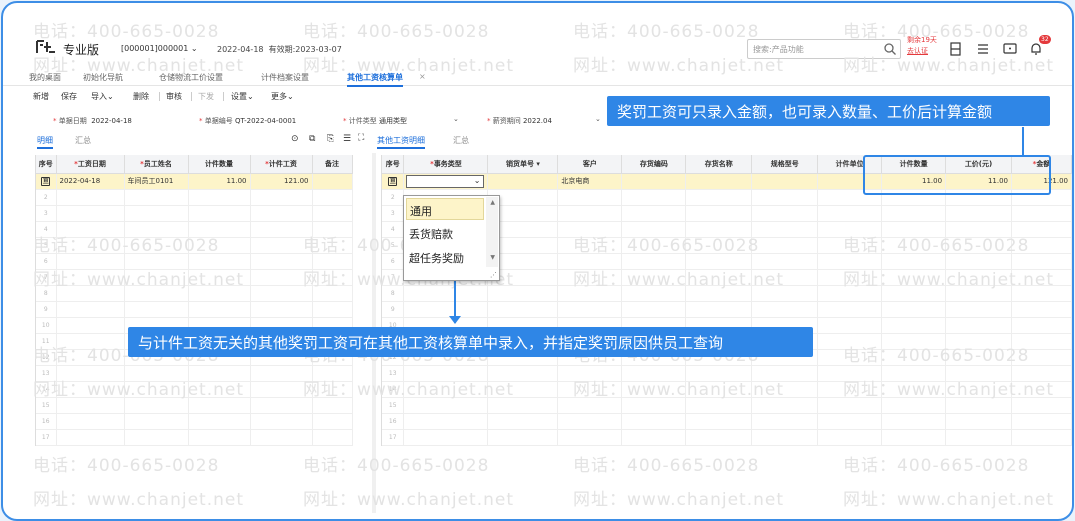  I want to click on cell-spec, so click(785, 181).